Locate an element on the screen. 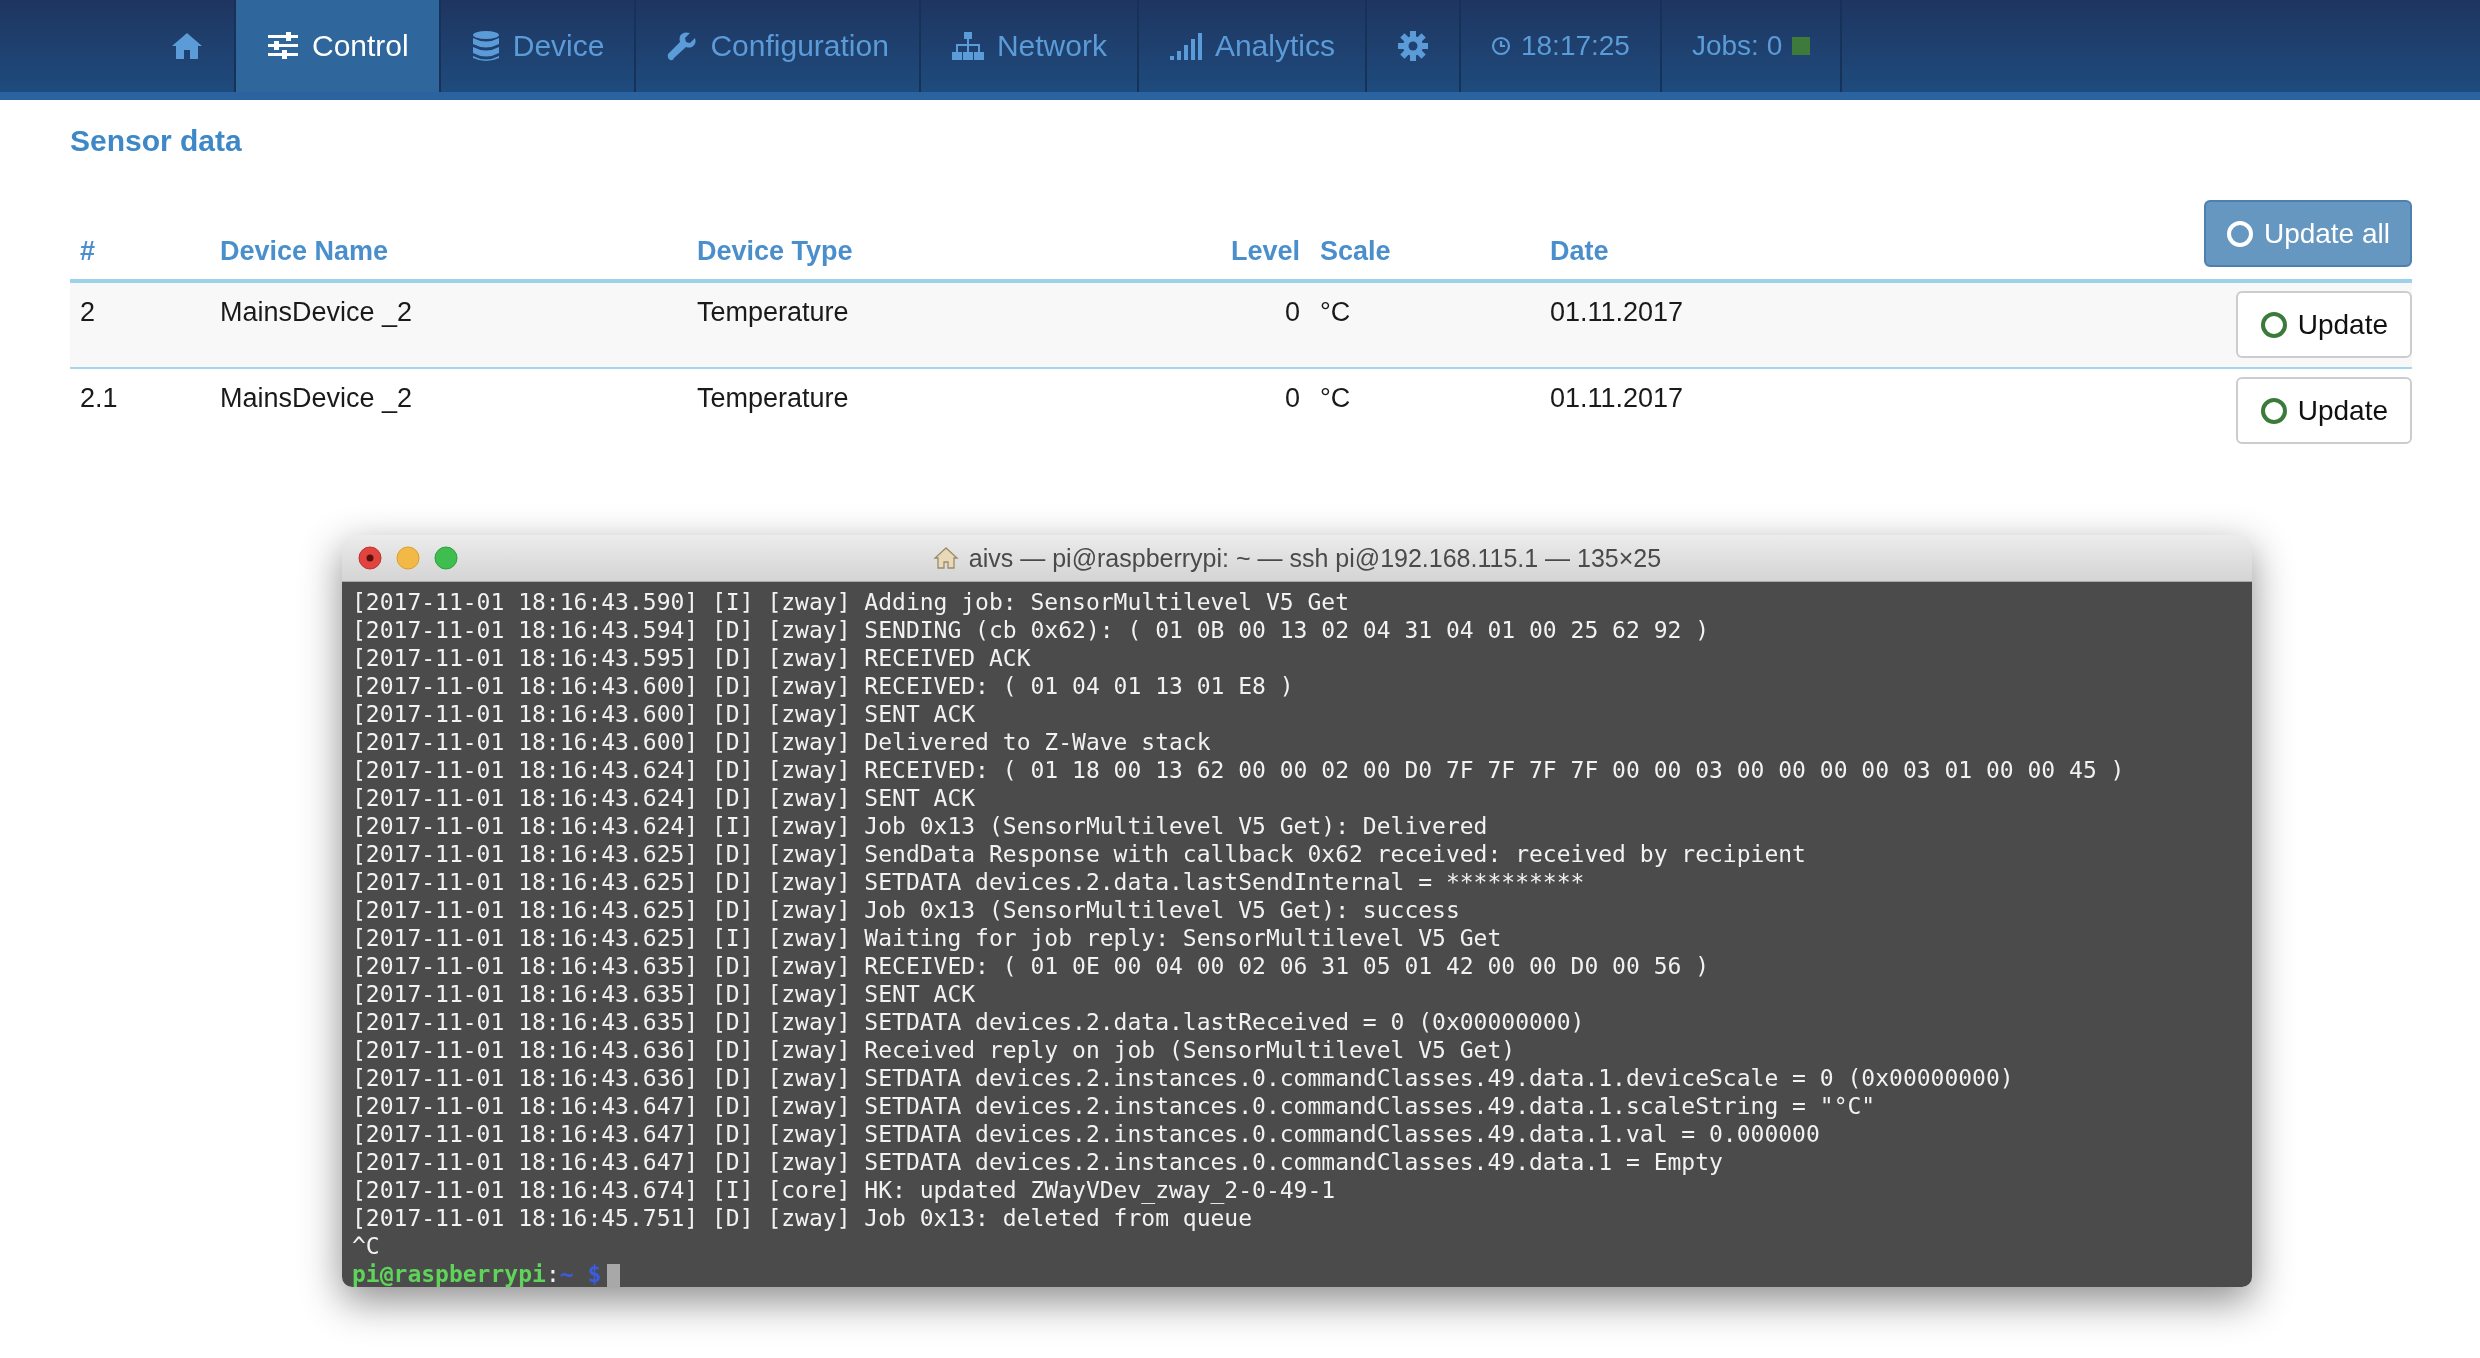 The image size is (2480, 1358). nav-tab: Device is located at coordinates (538, 46).